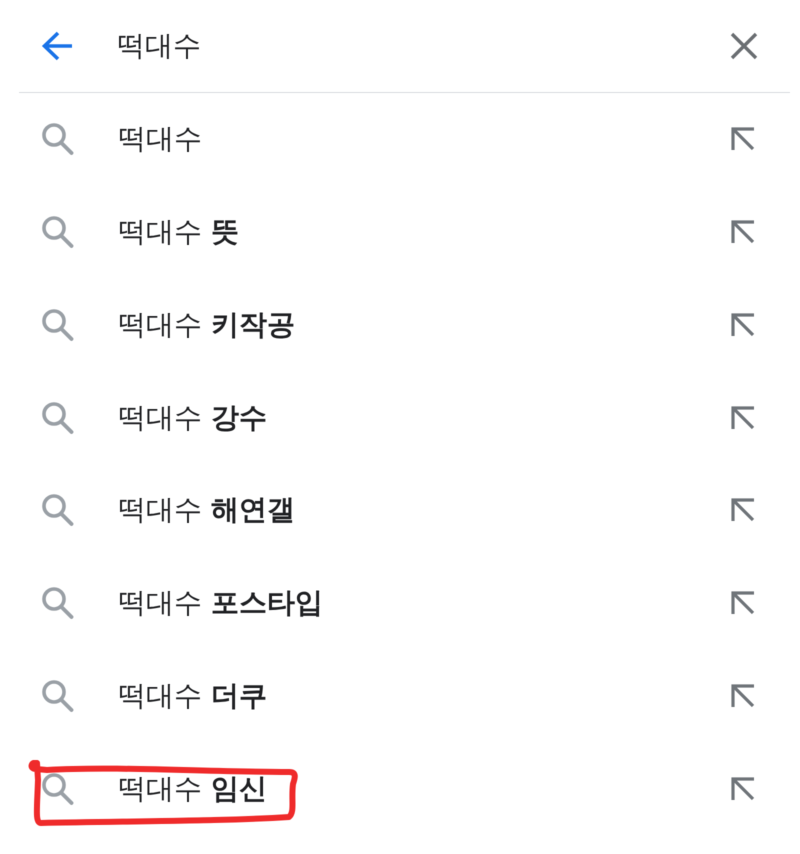 The image size is (800, 854). Describe the element at coordinates (424, 696) in the screenshot. I see `suggestion-text: 떡대수 더쿠` at that location.